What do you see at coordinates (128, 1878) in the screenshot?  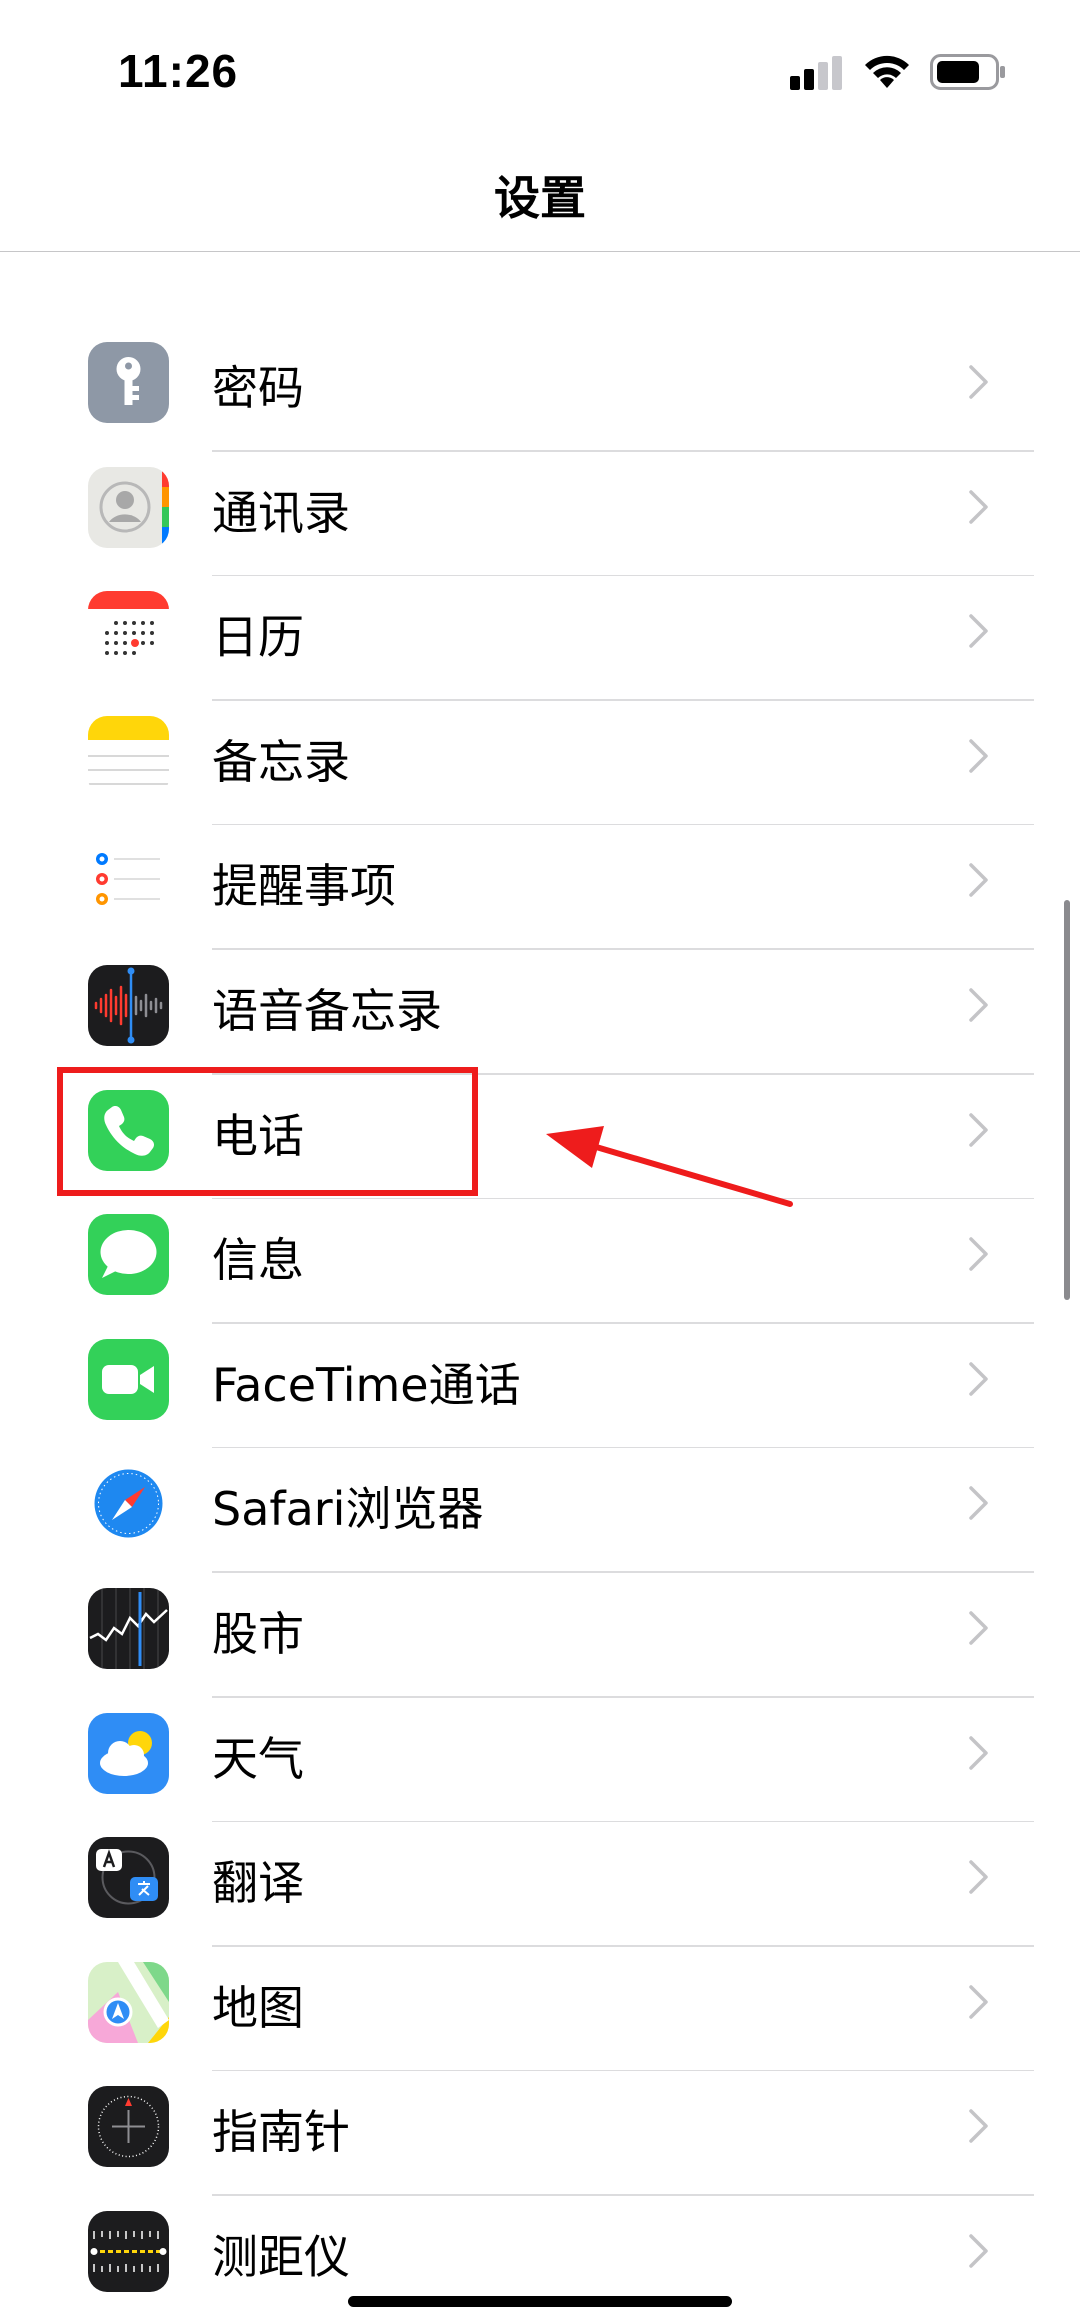 I see `translate-icon` at bounding box center [128, 1878].